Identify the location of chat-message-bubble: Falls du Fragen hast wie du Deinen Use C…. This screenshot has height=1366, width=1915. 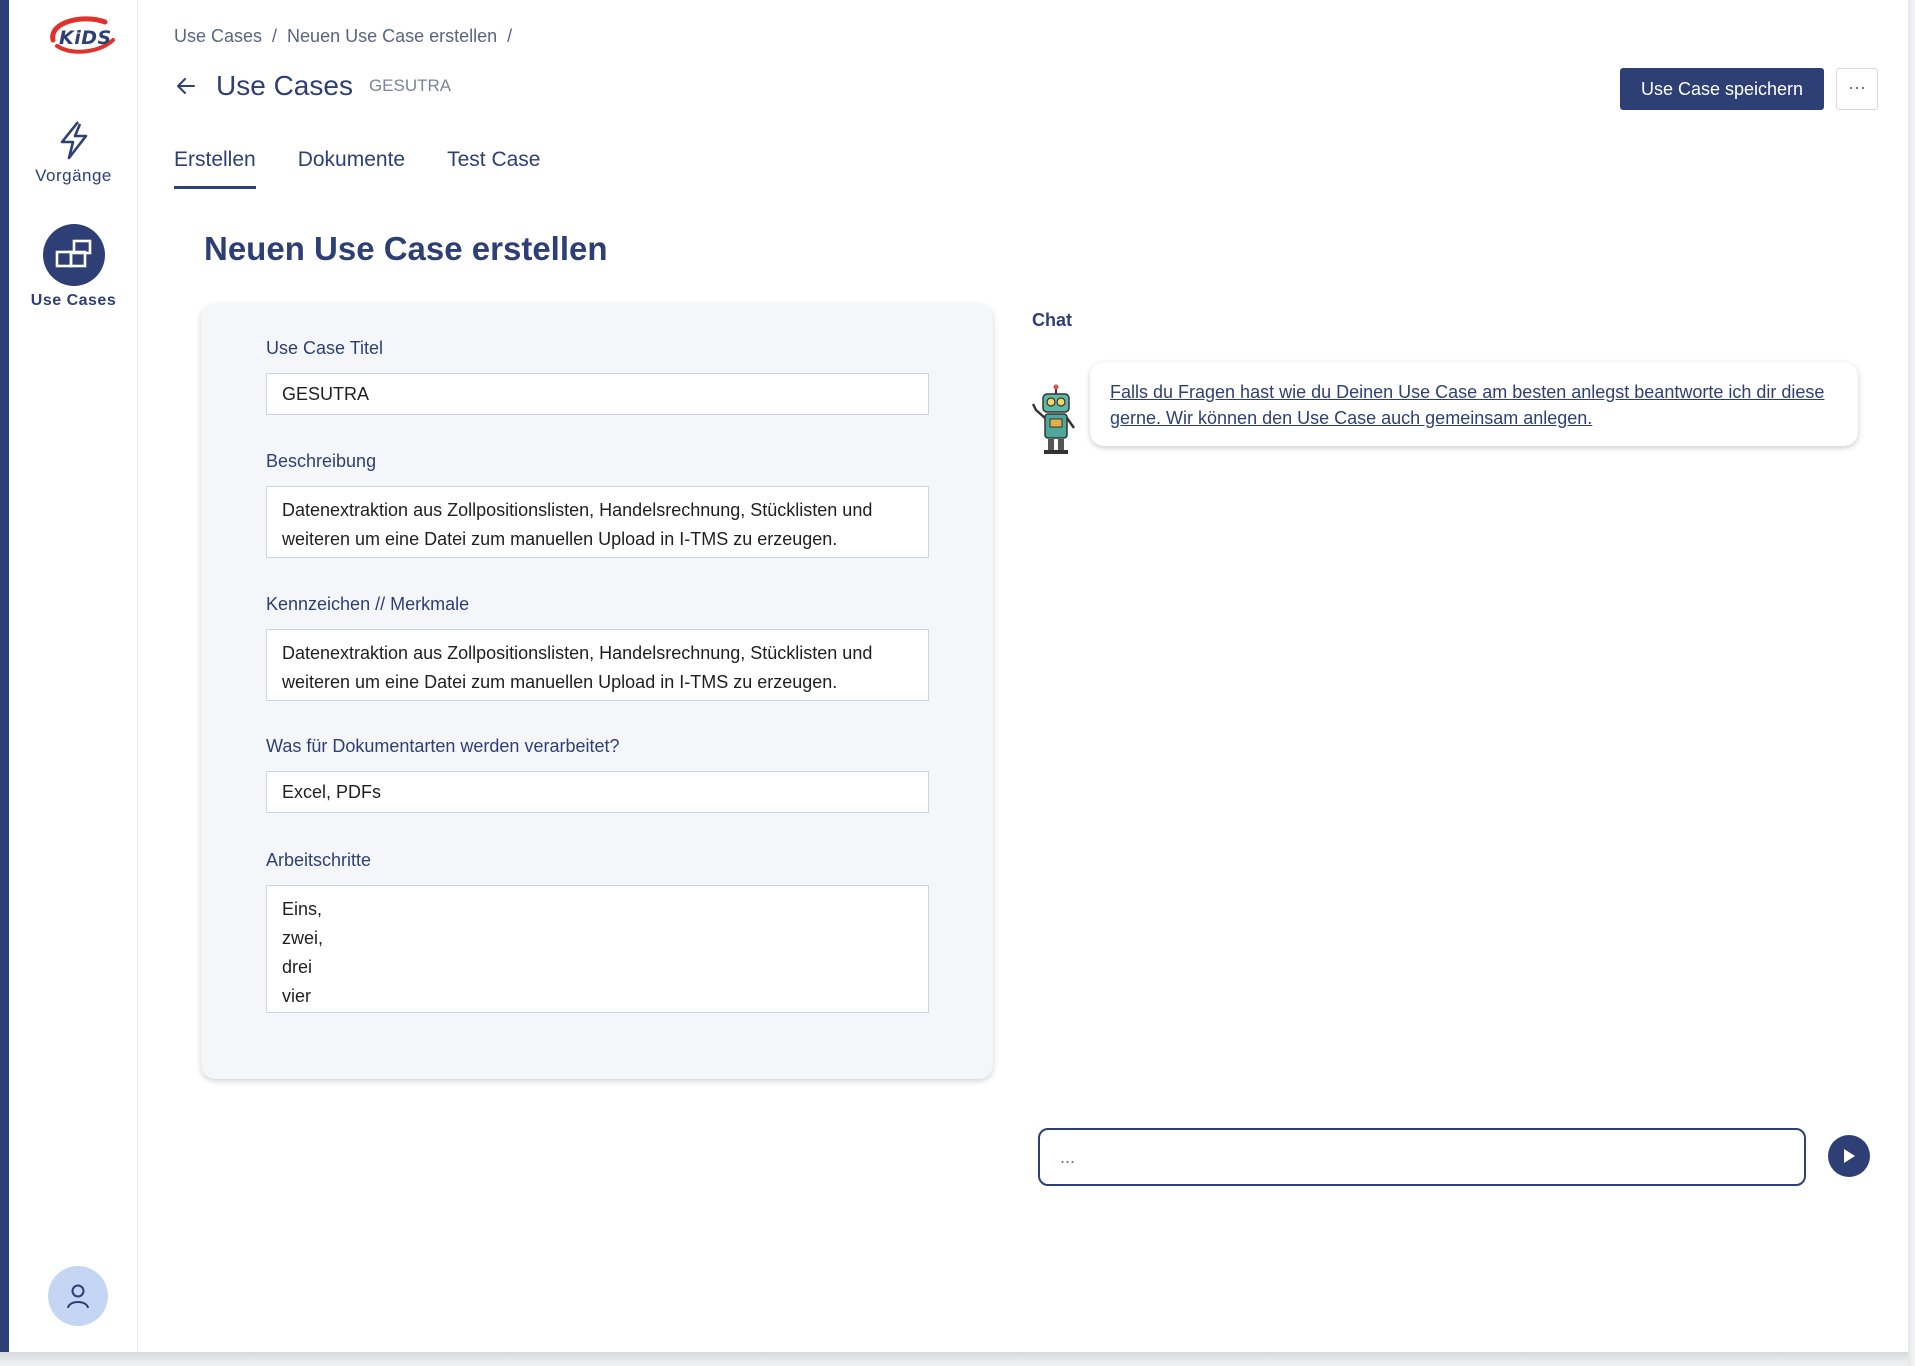
(1474, 404).